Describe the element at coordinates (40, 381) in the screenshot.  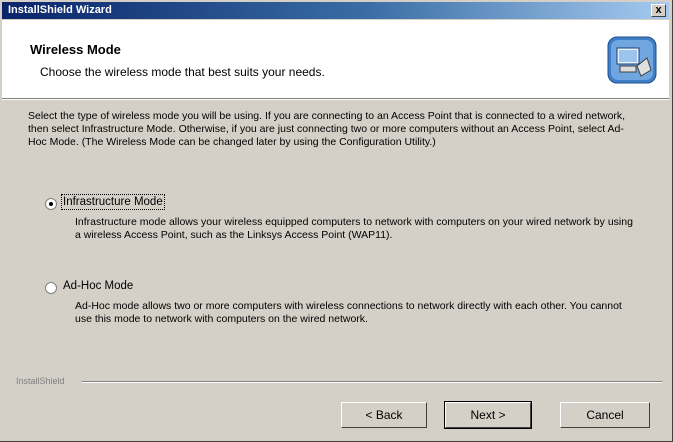
I see `installshield-brand-label: InstallShield` at that location.